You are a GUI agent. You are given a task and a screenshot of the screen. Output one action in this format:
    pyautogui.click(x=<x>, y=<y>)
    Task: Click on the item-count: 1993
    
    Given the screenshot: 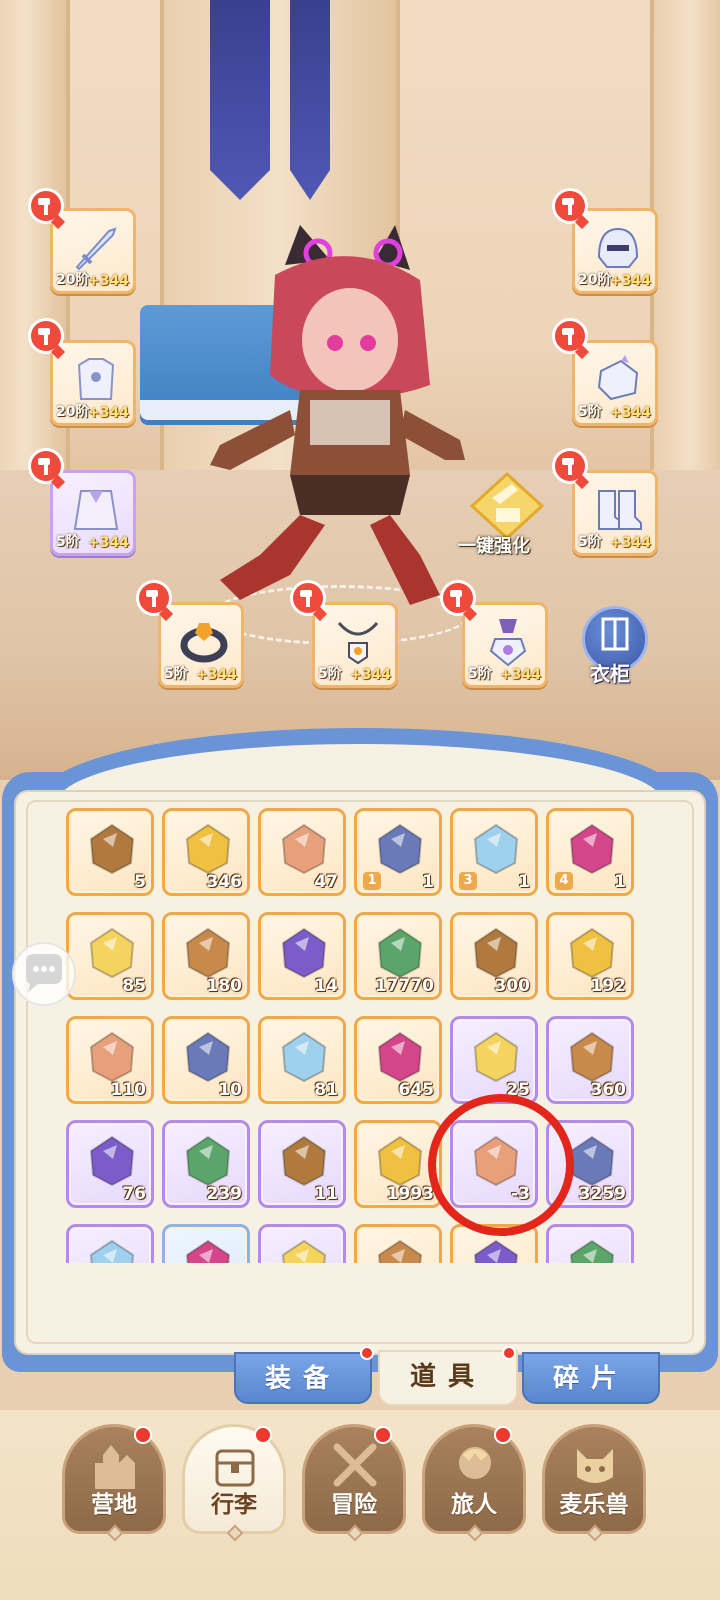 What is the action you would take?
    pyautogui.click(x=410, y=1194)
    